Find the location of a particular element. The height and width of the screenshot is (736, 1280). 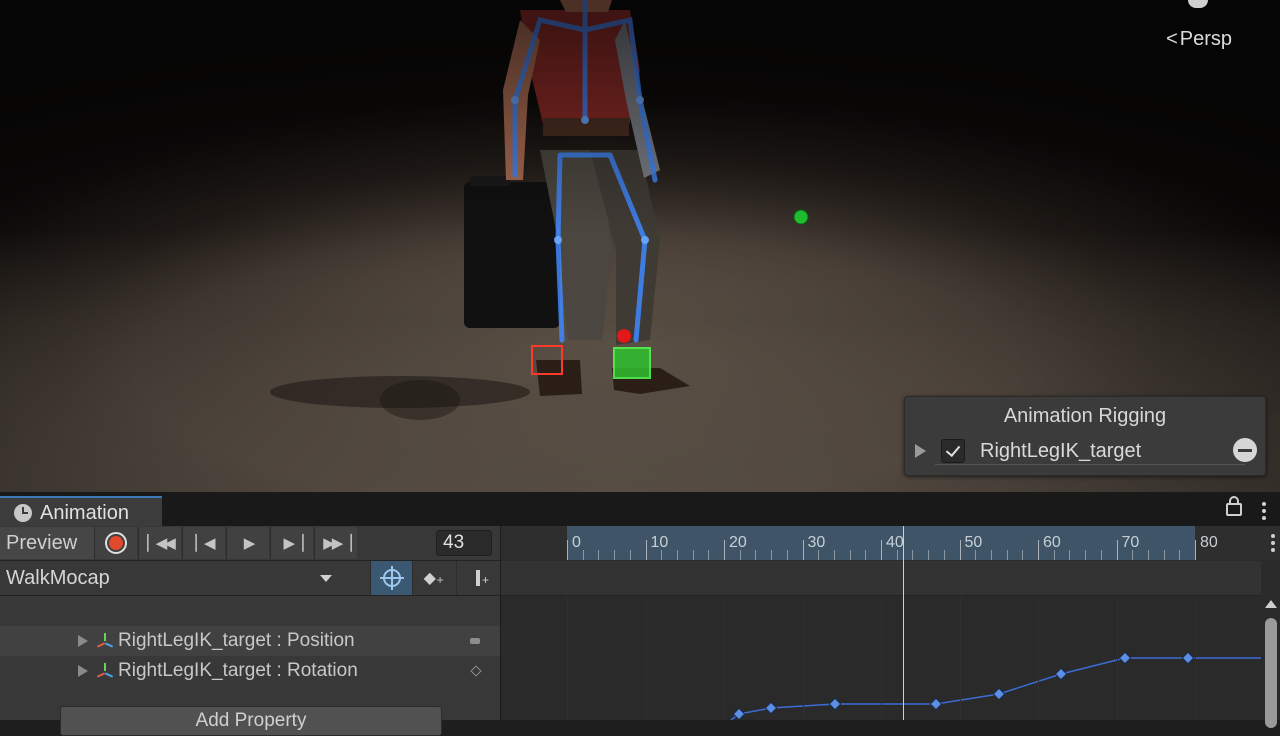

clip-dropdown: WalkMocap is located at coordinates (171, 578).